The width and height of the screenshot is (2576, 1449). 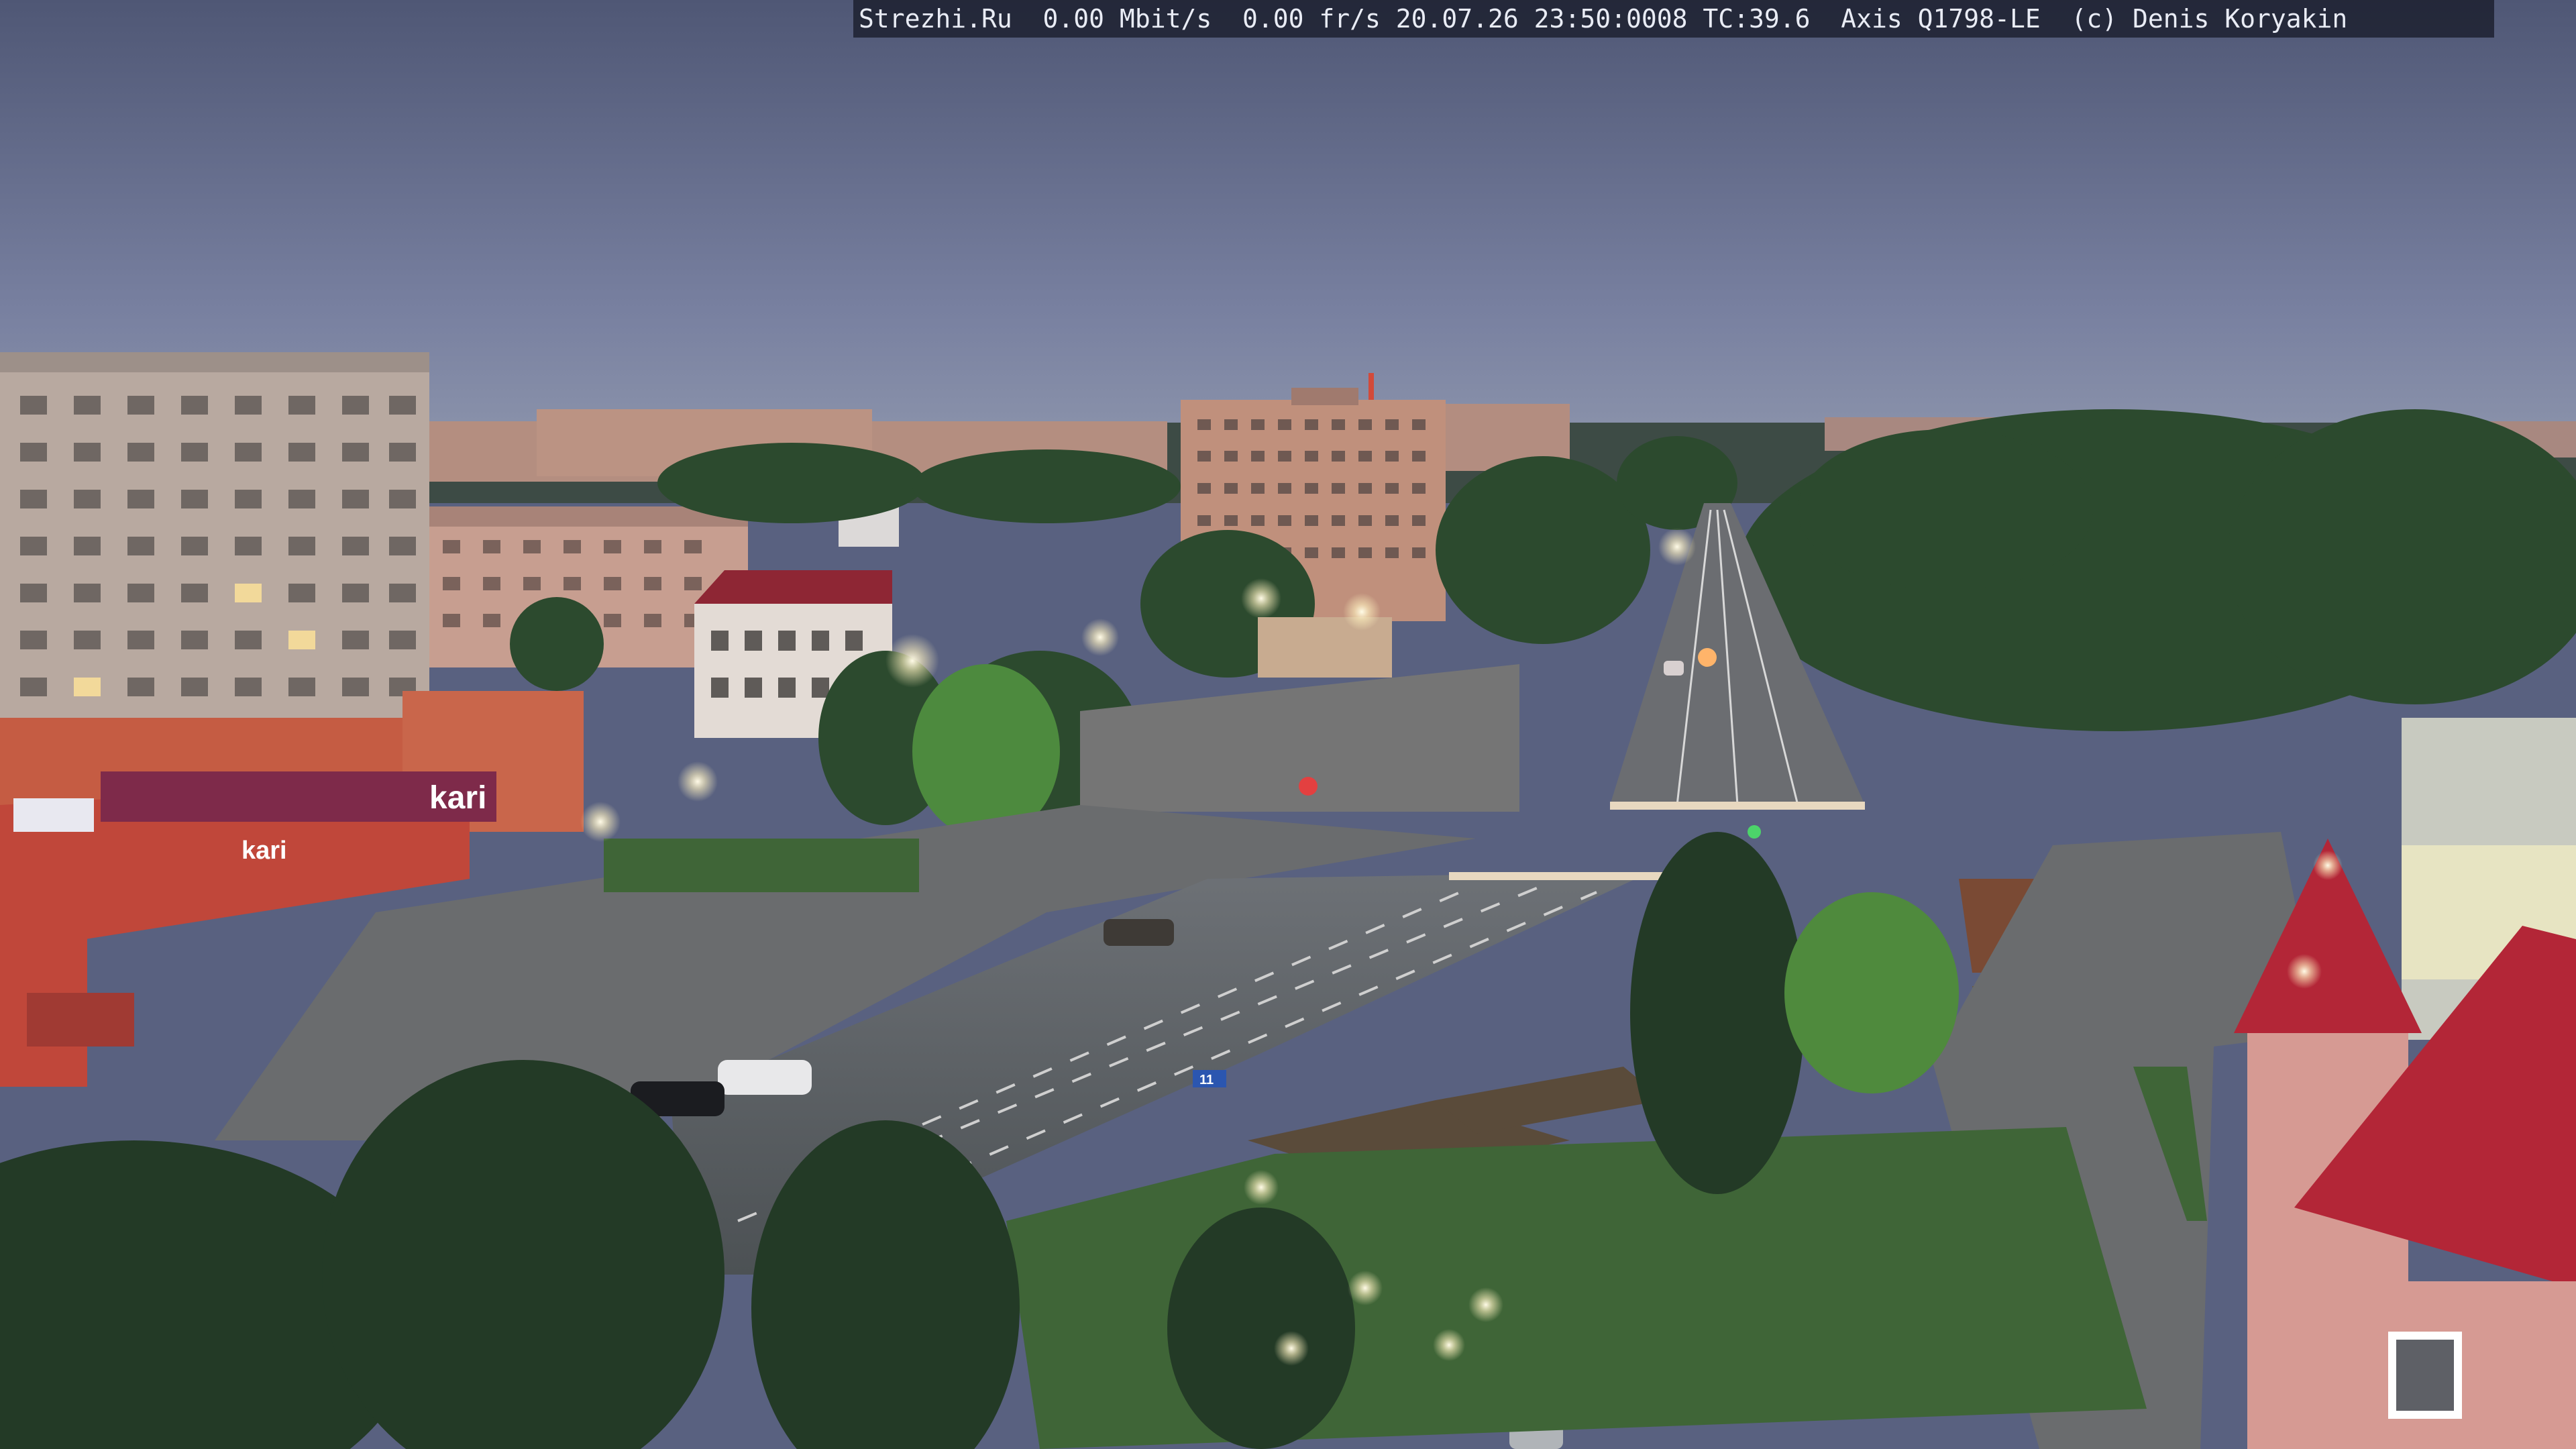 What do you see at coordinates (1311, 19) in the screenshot?
I see `overlay-framerate: 0.00 fr/s` at bounding box center [1311, 19].